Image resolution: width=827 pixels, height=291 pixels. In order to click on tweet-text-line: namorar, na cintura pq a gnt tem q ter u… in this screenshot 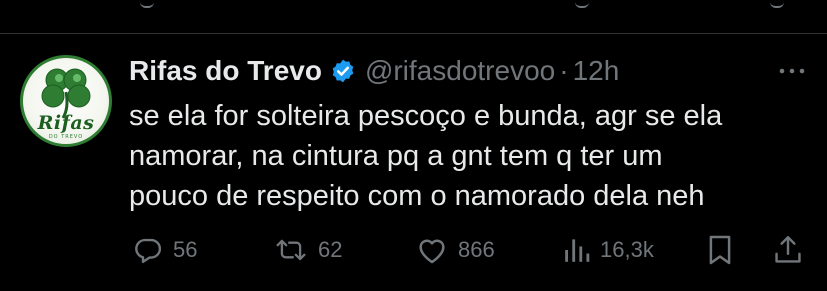, I will do `click(396, 156)`.